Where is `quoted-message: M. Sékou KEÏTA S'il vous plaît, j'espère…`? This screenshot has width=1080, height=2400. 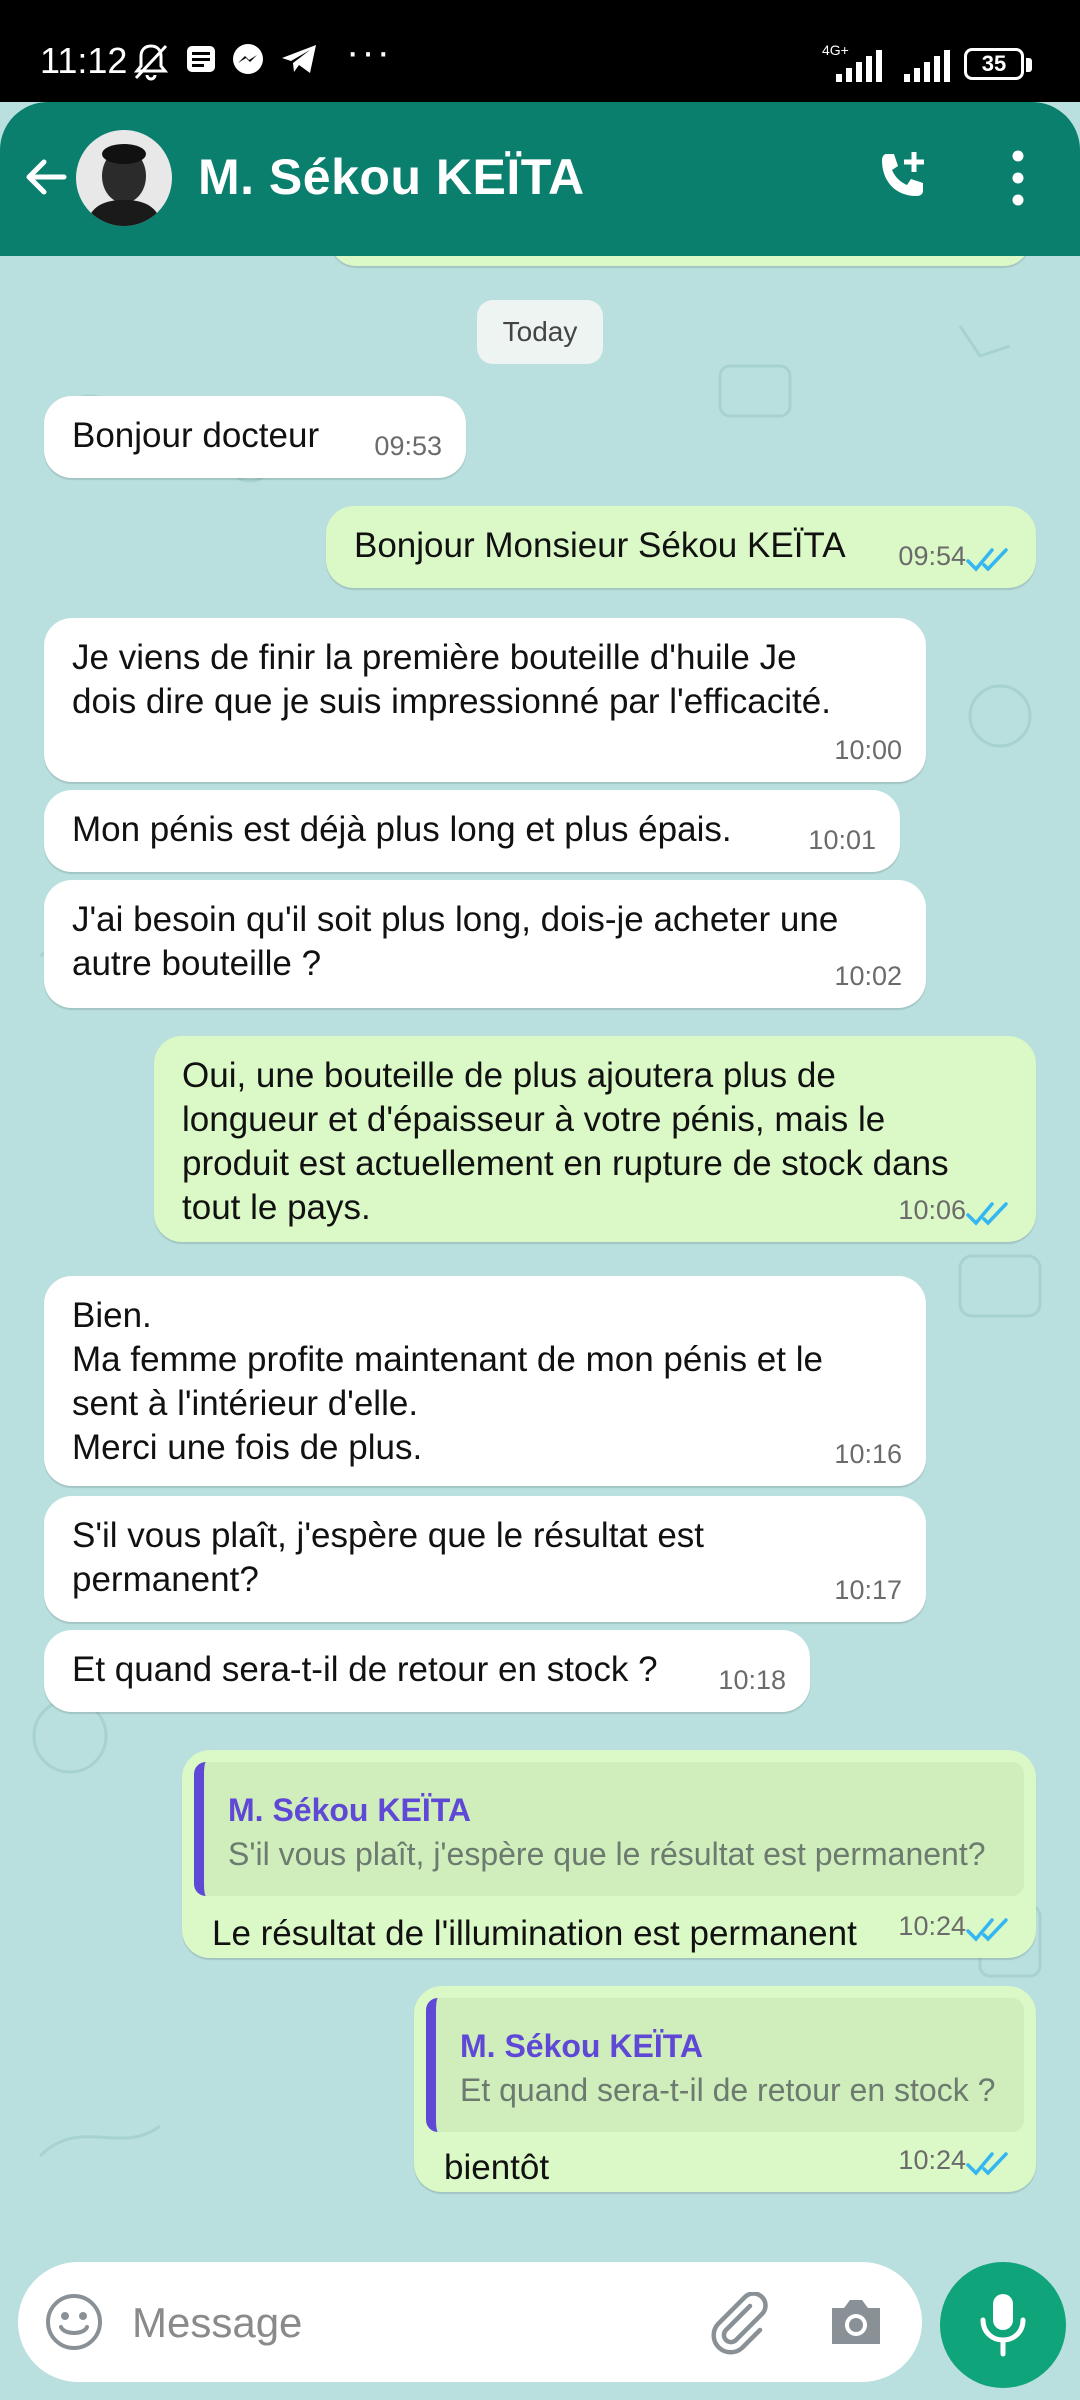
quoted-message: M. Sékou KEÏTA S'il vous plaît, j'espère… is located at coordinates (609, 1829).